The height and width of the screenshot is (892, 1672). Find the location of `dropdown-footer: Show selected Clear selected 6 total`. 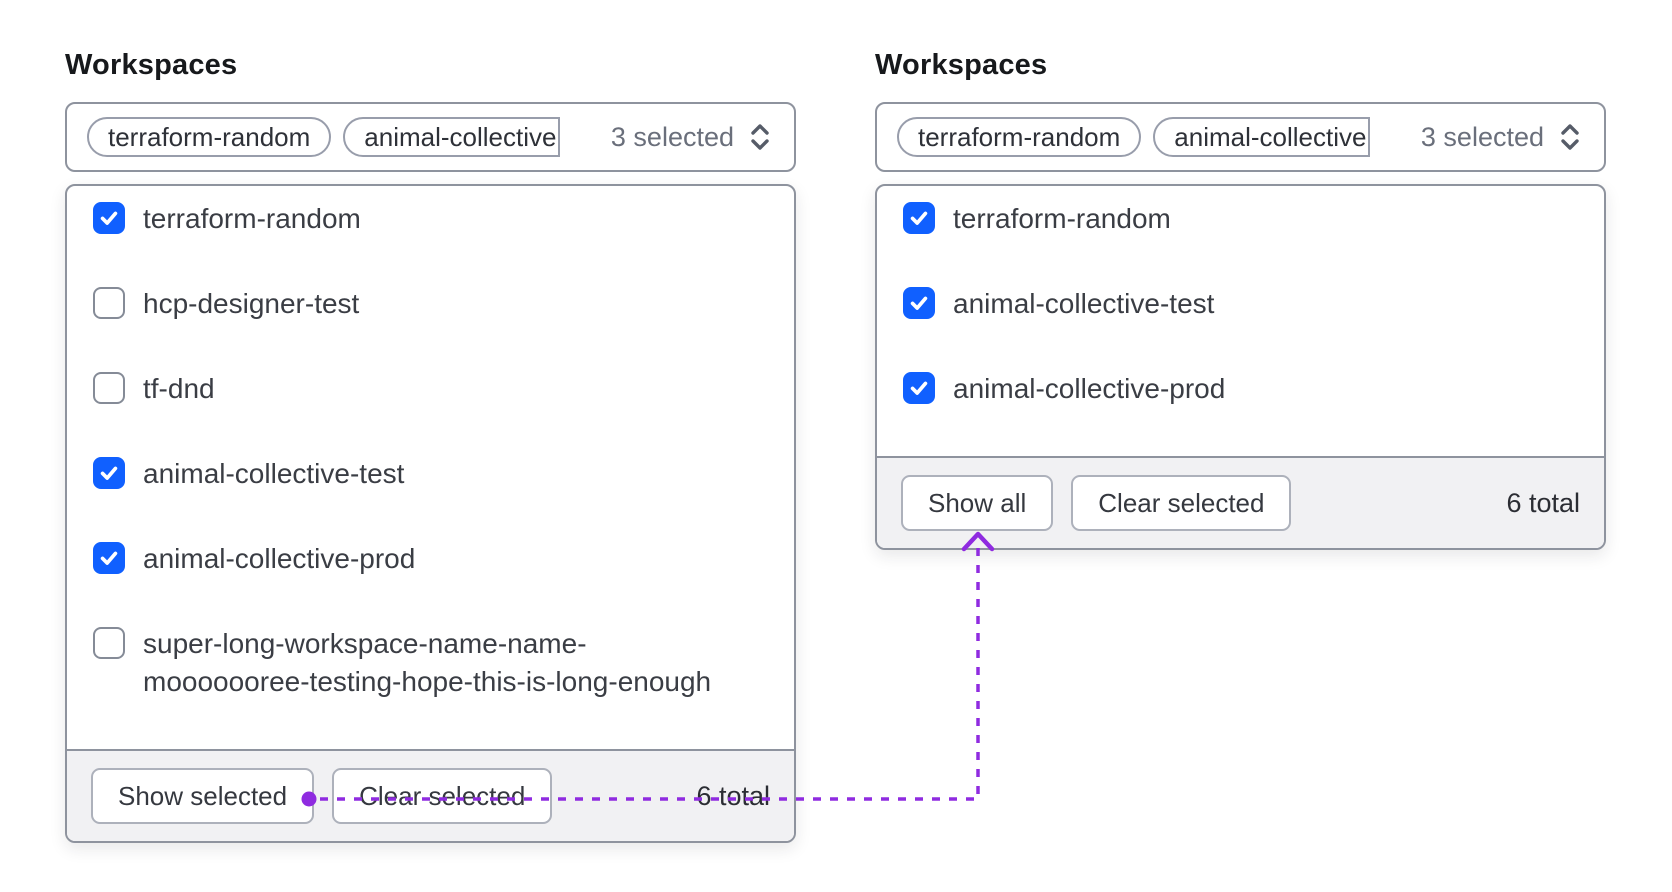

dropdown-footer: Show selected Clear selected 6 total is located at coordinates (430, 795).